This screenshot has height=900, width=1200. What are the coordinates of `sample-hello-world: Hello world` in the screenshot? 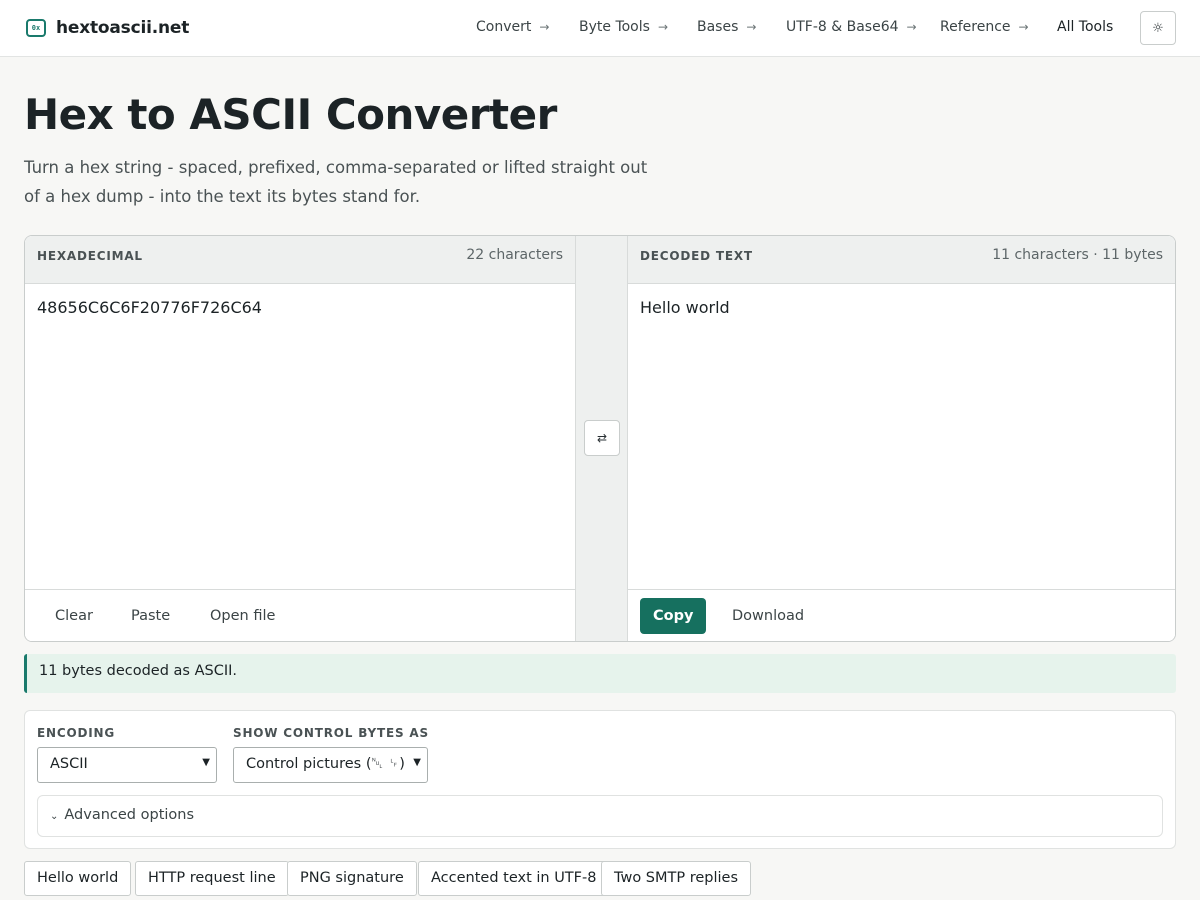 It's located at (78, 878).